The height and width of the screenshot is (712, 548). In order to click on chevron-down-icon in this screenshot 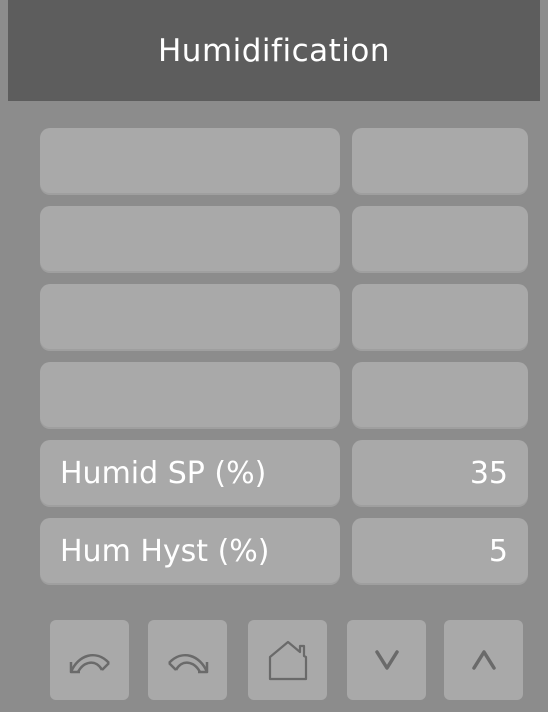, I will do `click(386, 660)`.